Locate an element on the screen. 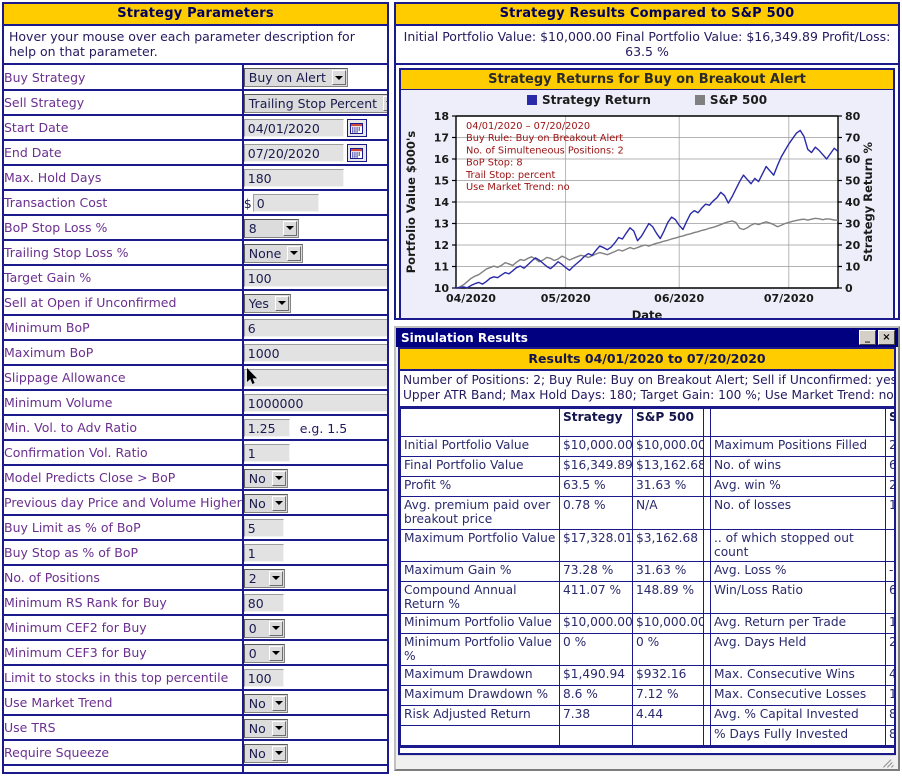 This screenshot has height=776, width=902. svg-text:No. of Simulteneous Positions:: No. of Simulteneous Positions: 2 is located at coordinates (545, 150).